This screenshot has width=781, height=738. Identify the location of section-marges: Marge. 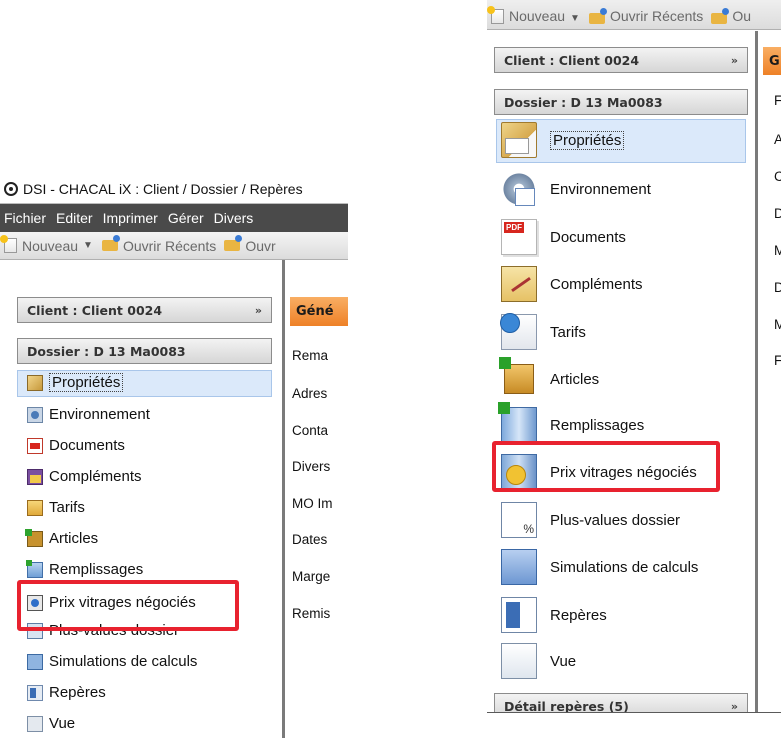
(320, 576).